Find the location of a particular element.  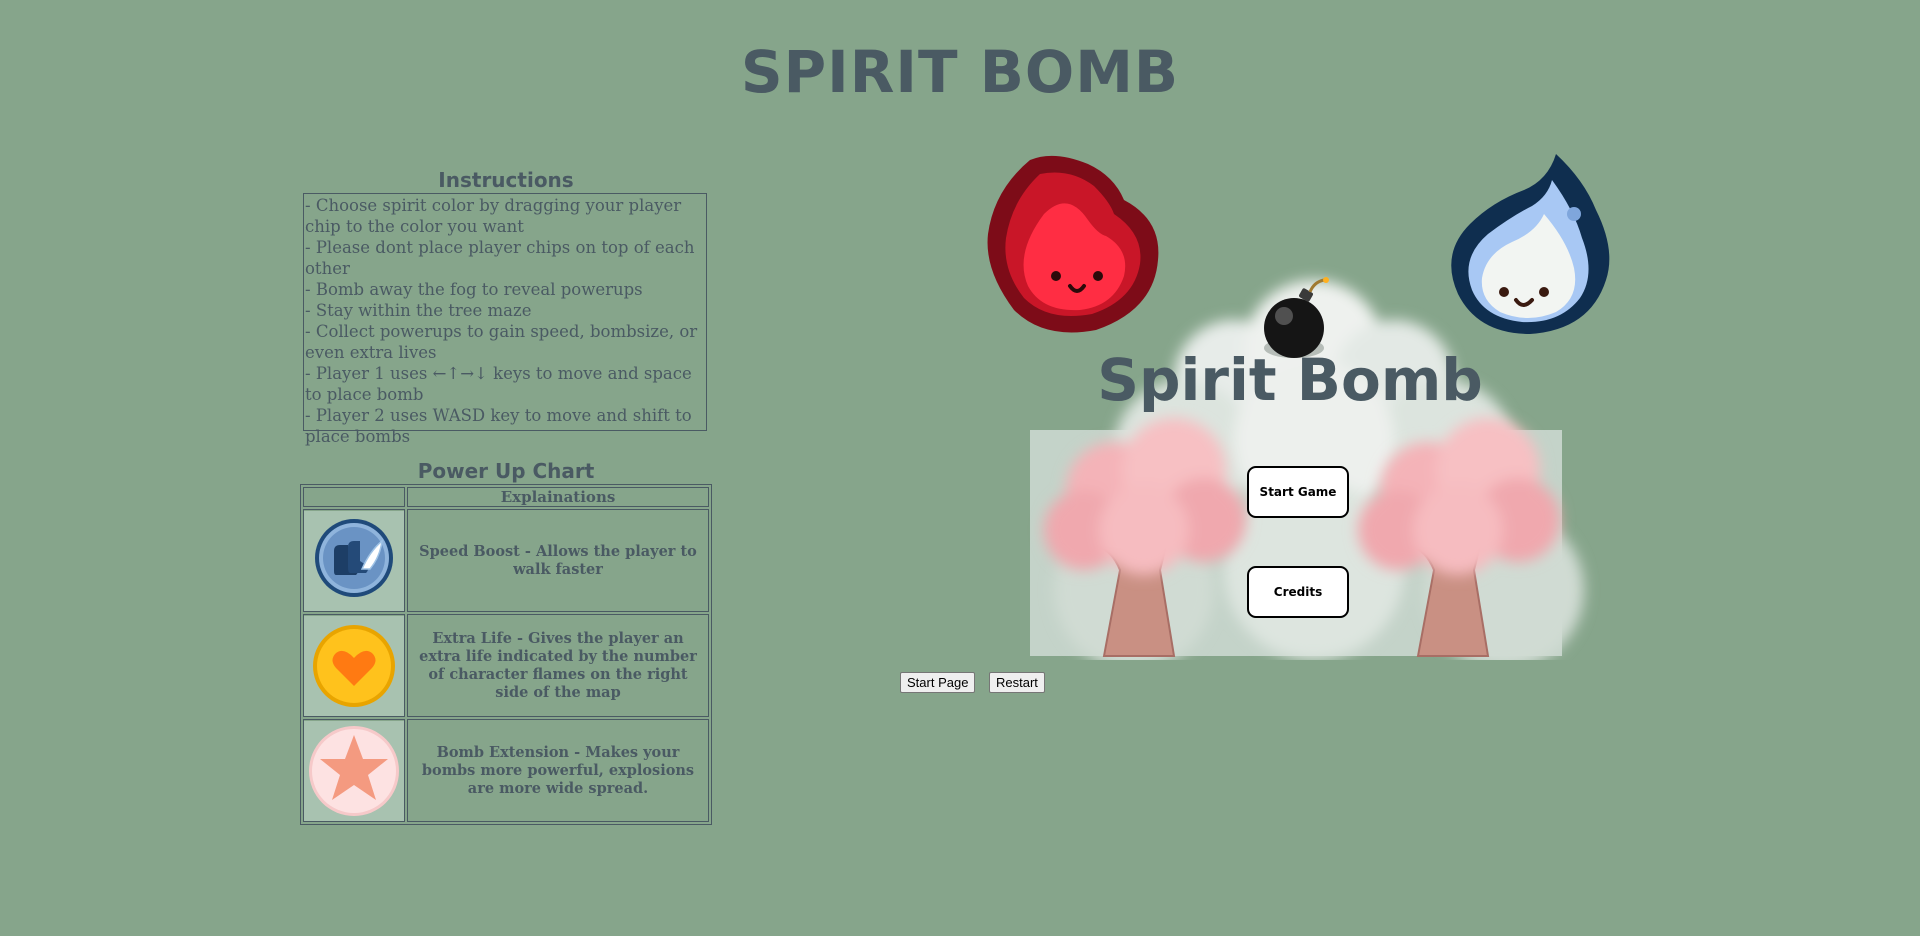

table-header-row: Explainations is located at coordinates (506, 497).